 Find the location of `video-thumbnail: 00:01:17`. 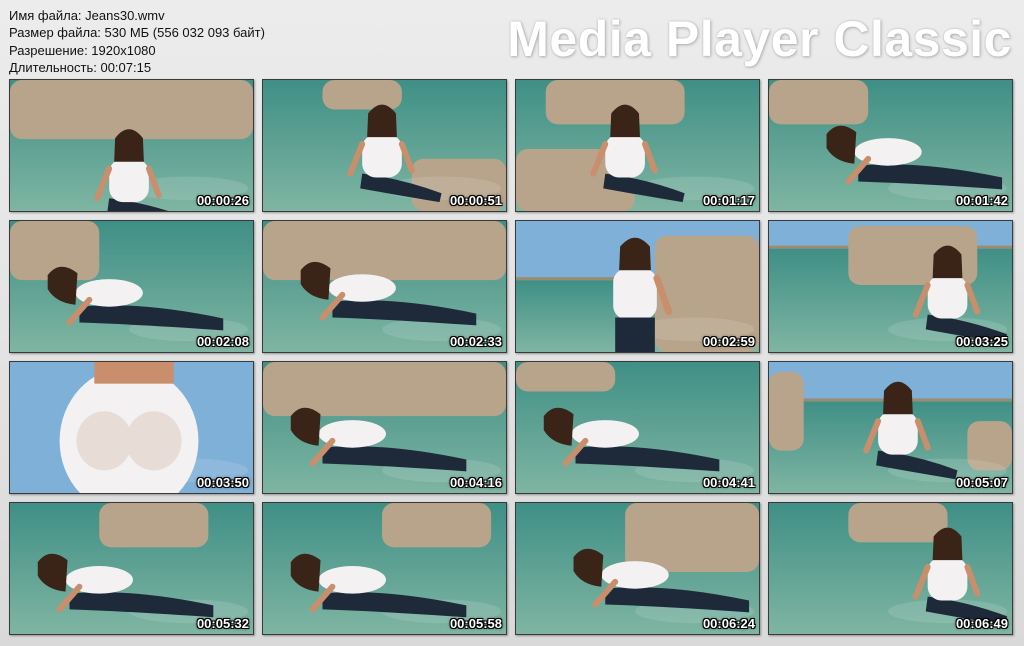

video-thumbnail: 00:01:17 is located at coordinates (637, 145).